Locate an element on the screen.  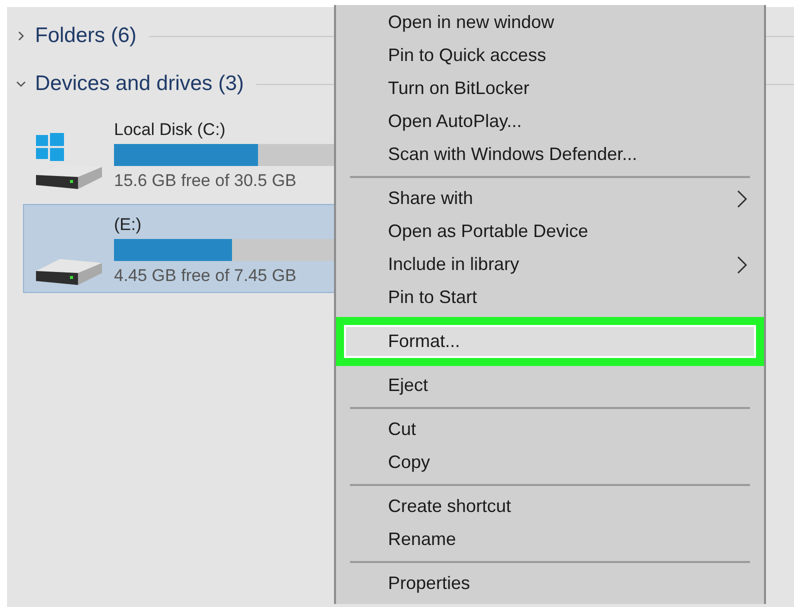
menu-item: Cut is located at coordinates (550, 429).